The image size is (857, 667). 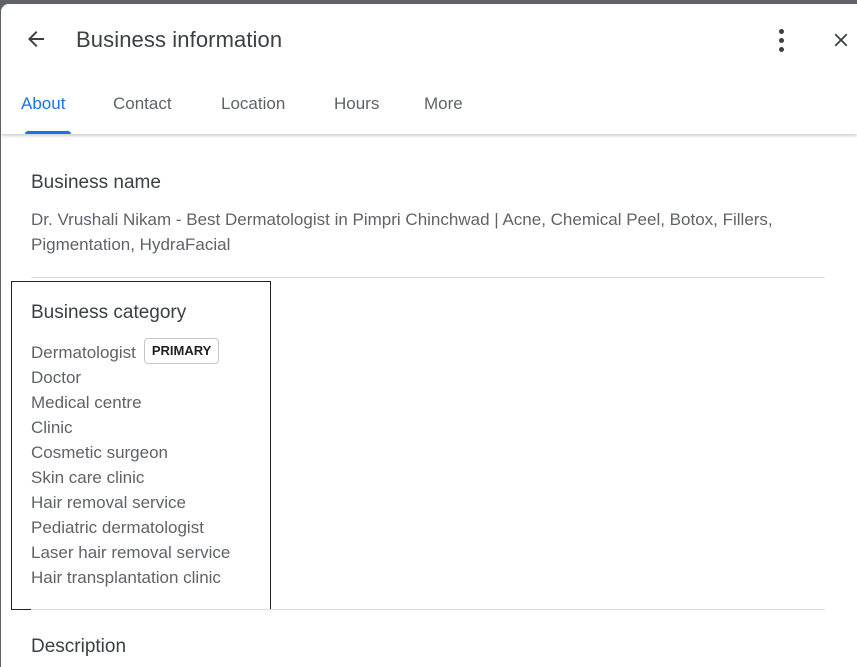 What do you see at coordinates (356, 104) in the screenshot?
I see `tab-hours: Hours` at bounding box center [356, 104].